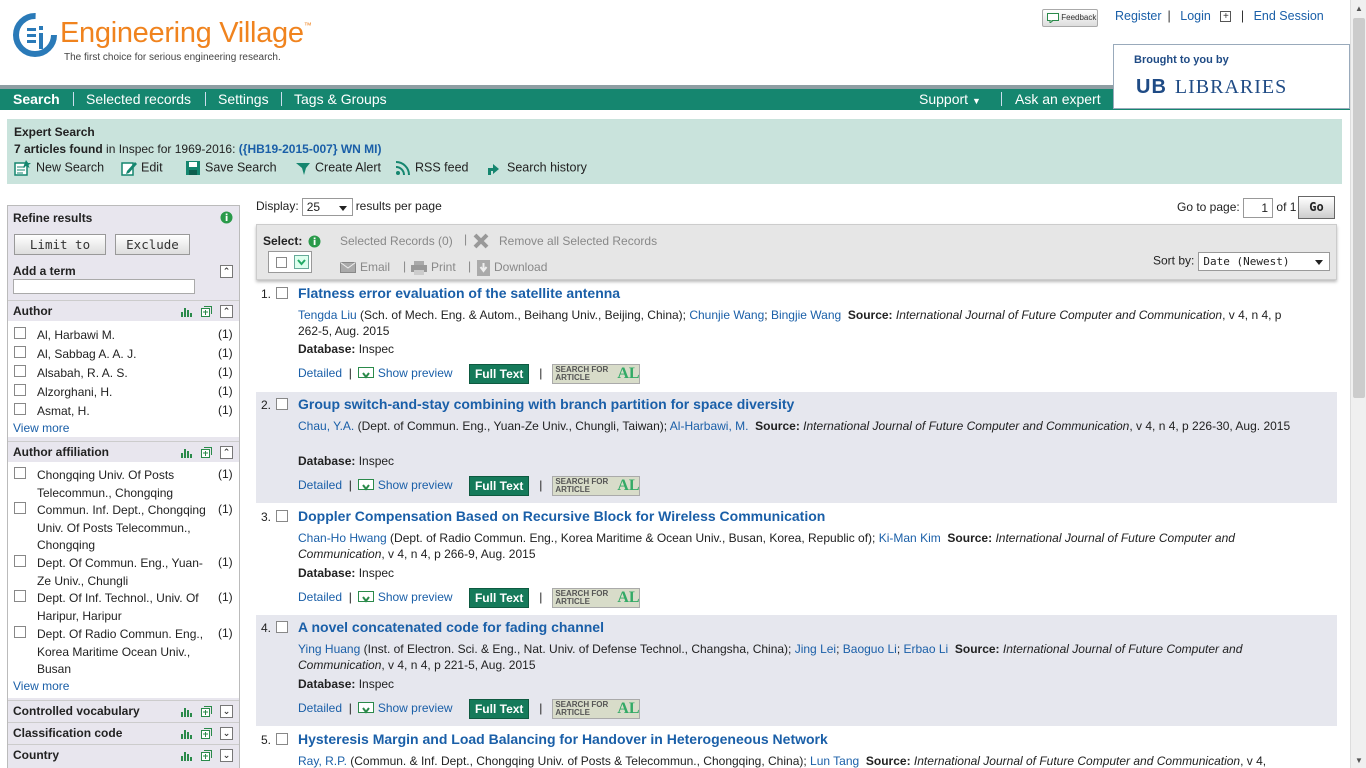 This screenshot has height=768, width=1366. What do you see at coordinates (536, 168) in the screenshot?
I see `search-history-button: Search history` at bounding box center [536, 168].